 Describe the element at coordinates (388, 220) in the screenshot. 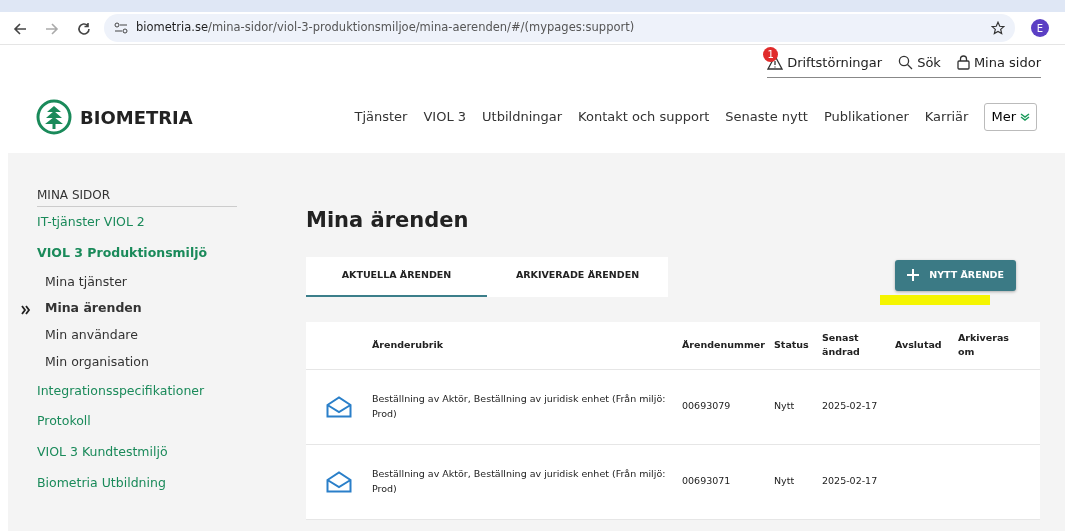

I see `page-title: Mina ärenden` at that location.